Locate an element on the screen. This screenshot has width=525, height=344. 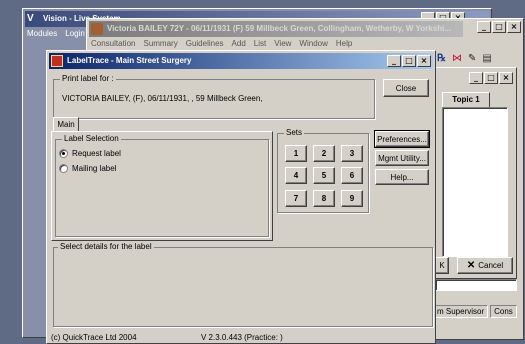
status-supervisor: m Supervisor is located at coordinates (461, 311).